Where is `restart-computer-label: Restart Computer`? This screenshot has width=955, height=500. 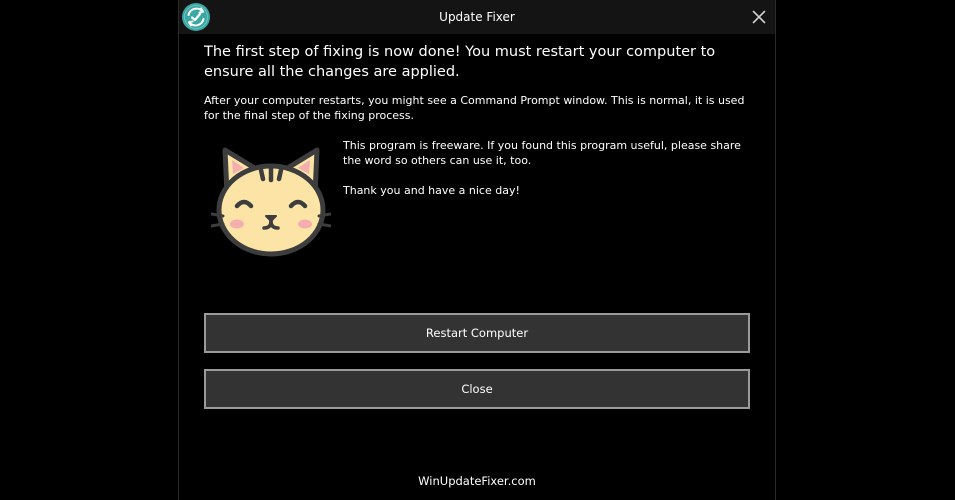 restart-computer-label: Restart Computer is located at coordinates (477, 333).